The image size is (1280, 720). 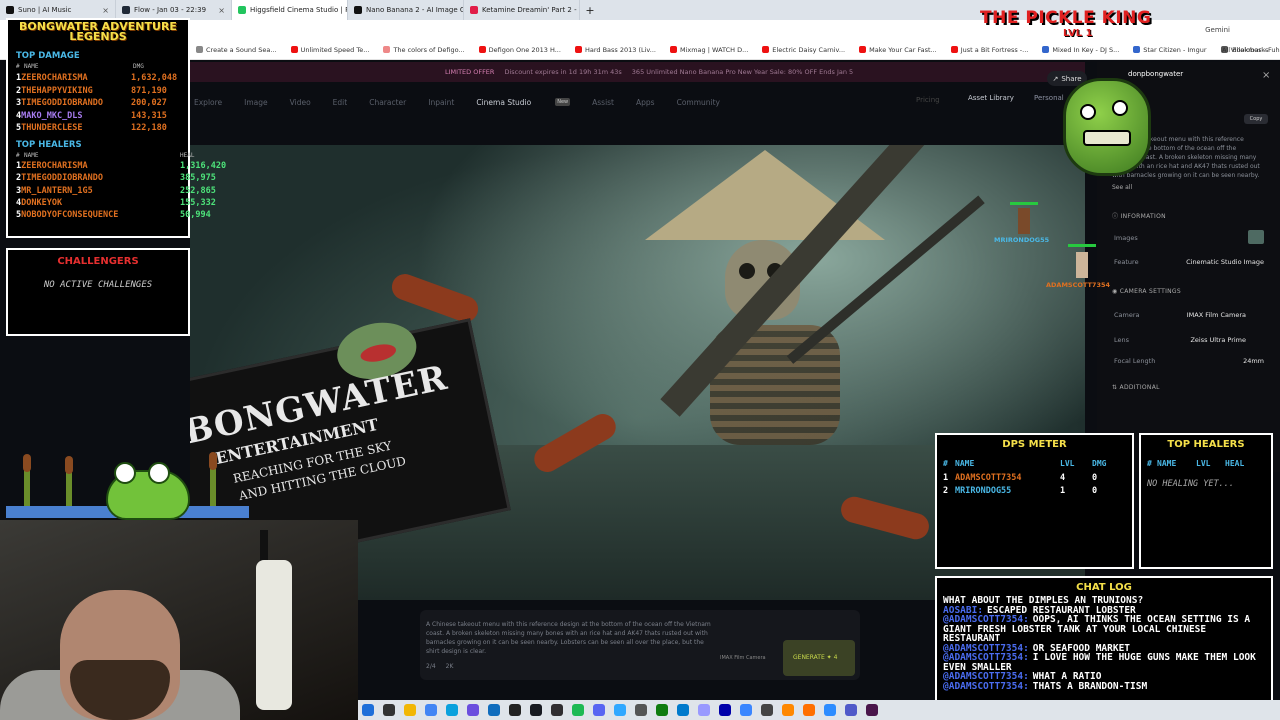 What do you see at coordinates (928, 100) in the screenshot?
I see `pricing-link: Pricing` at bounding box center [928, 100].